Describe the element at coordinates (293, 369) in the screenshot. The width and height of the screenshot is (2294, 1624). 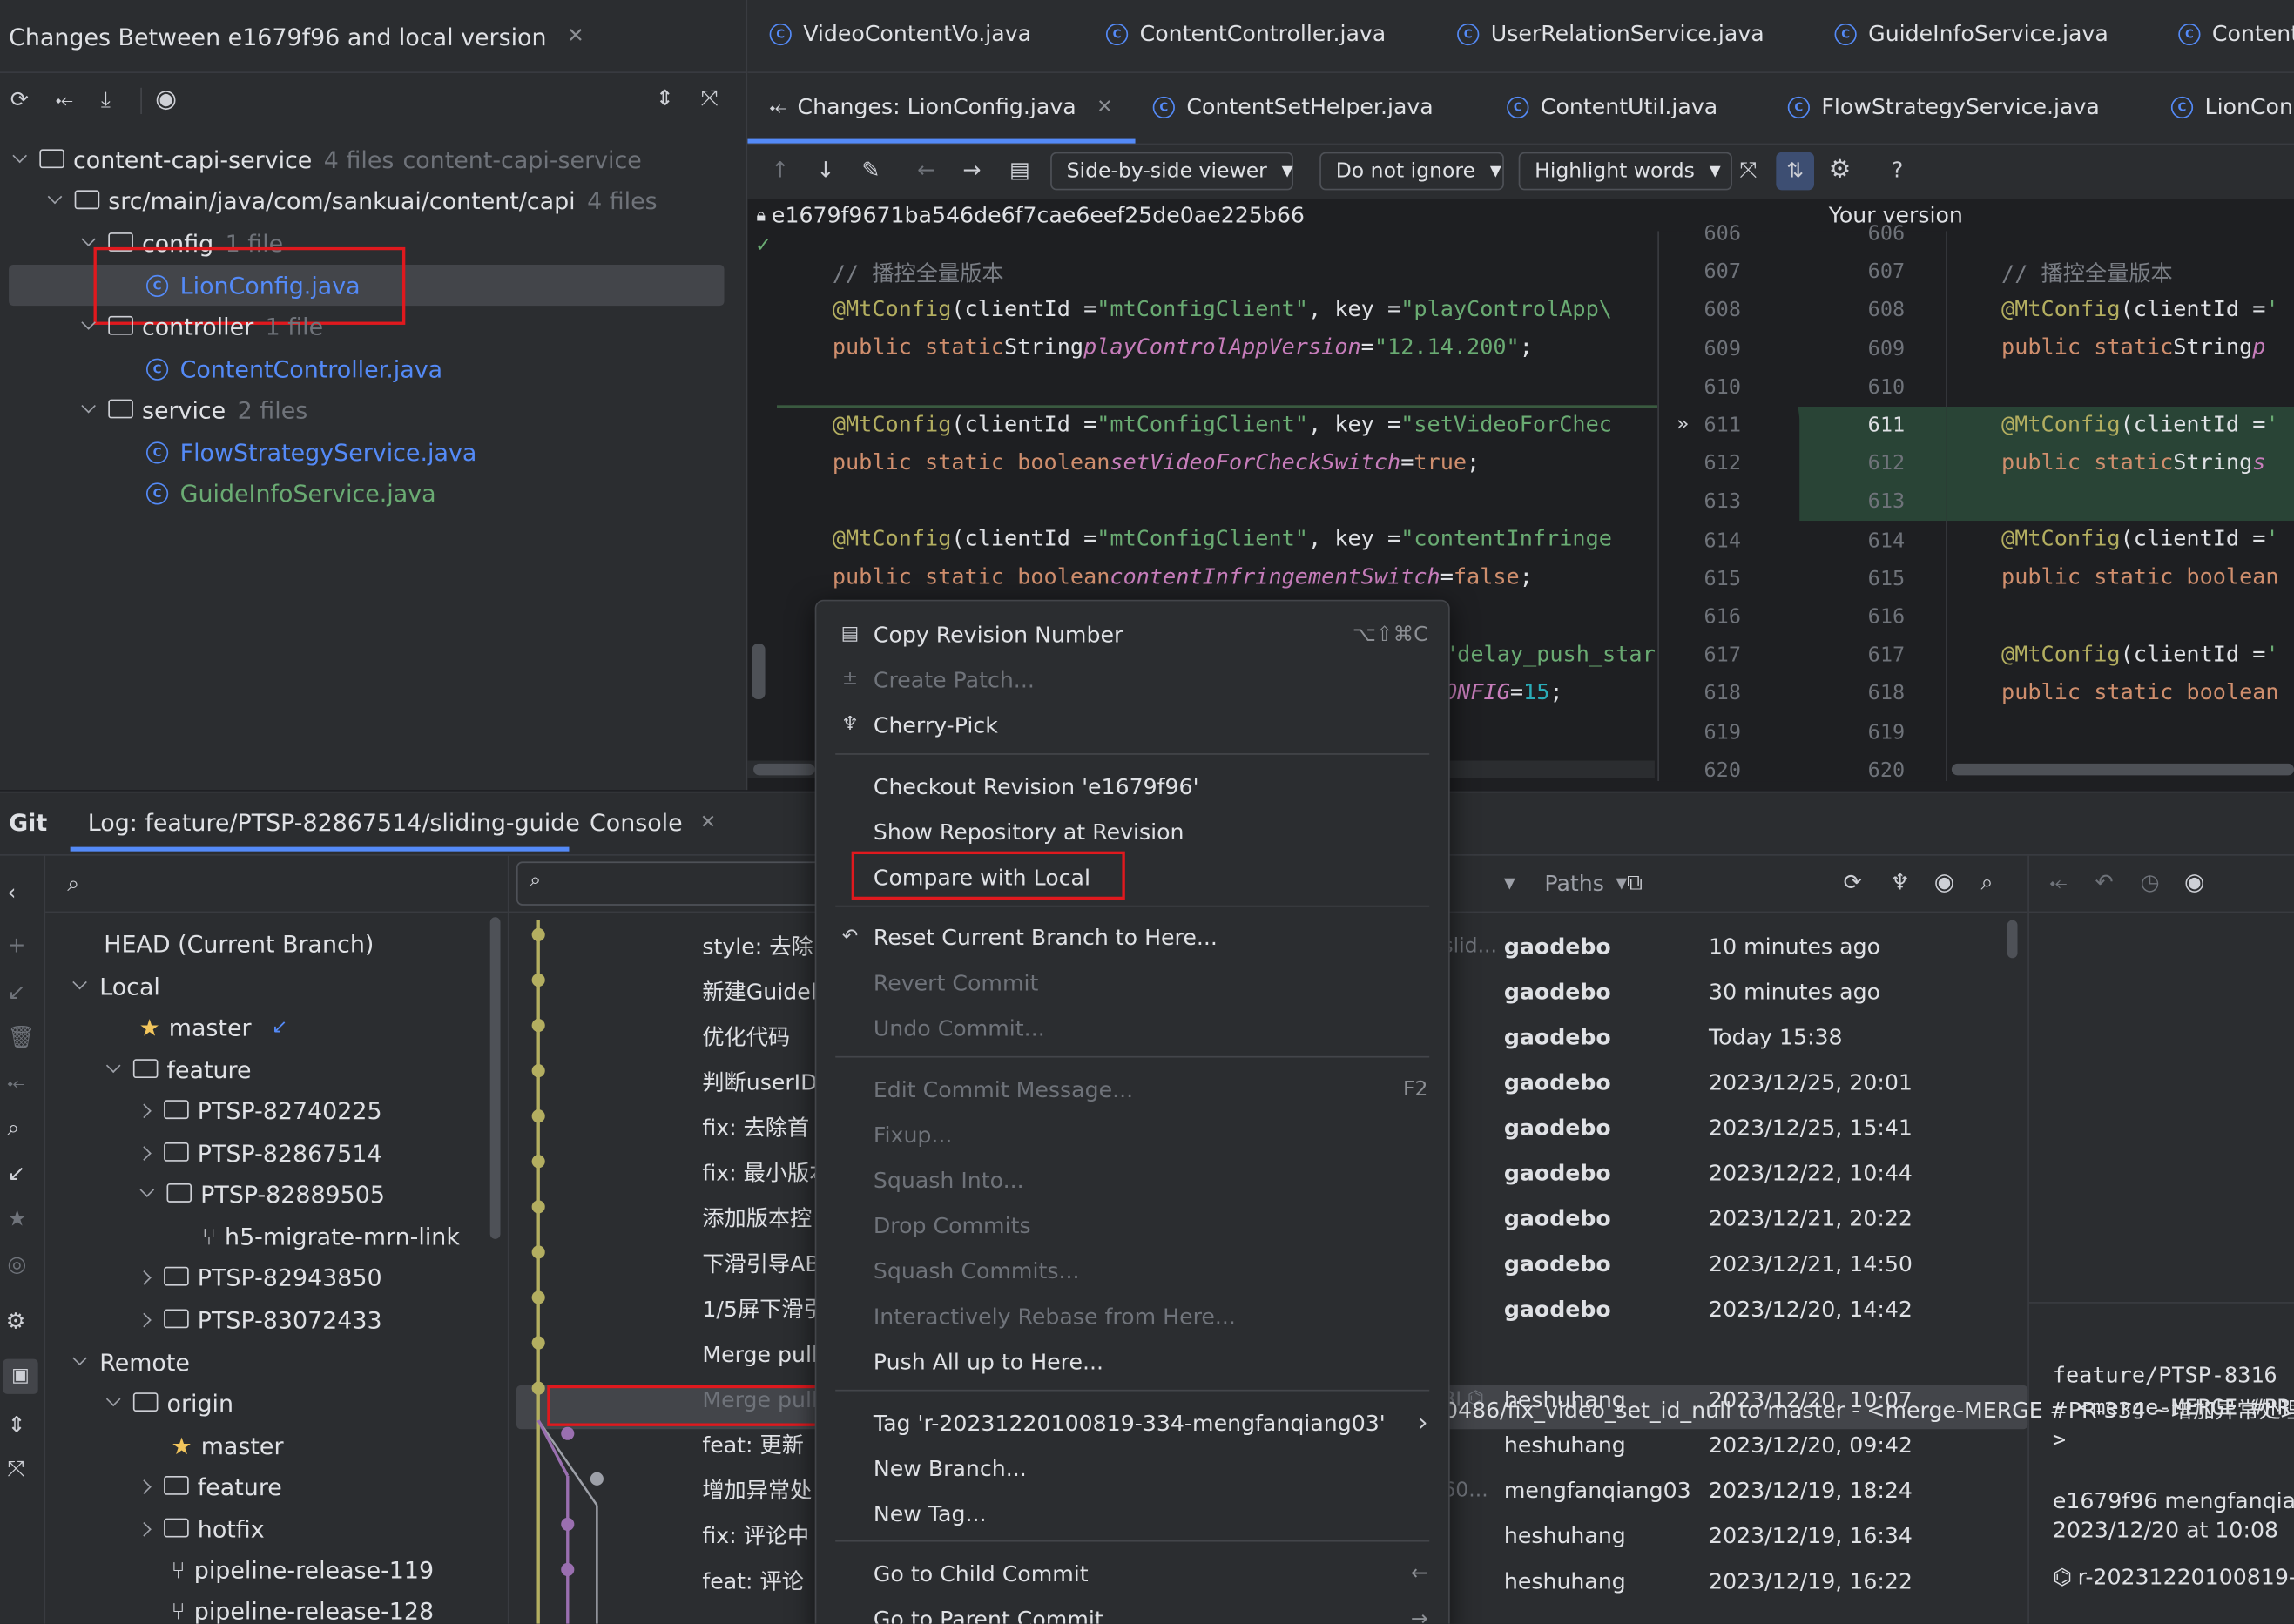
I see `tree-file-contentcontroller: C ContentController.java` at that location.